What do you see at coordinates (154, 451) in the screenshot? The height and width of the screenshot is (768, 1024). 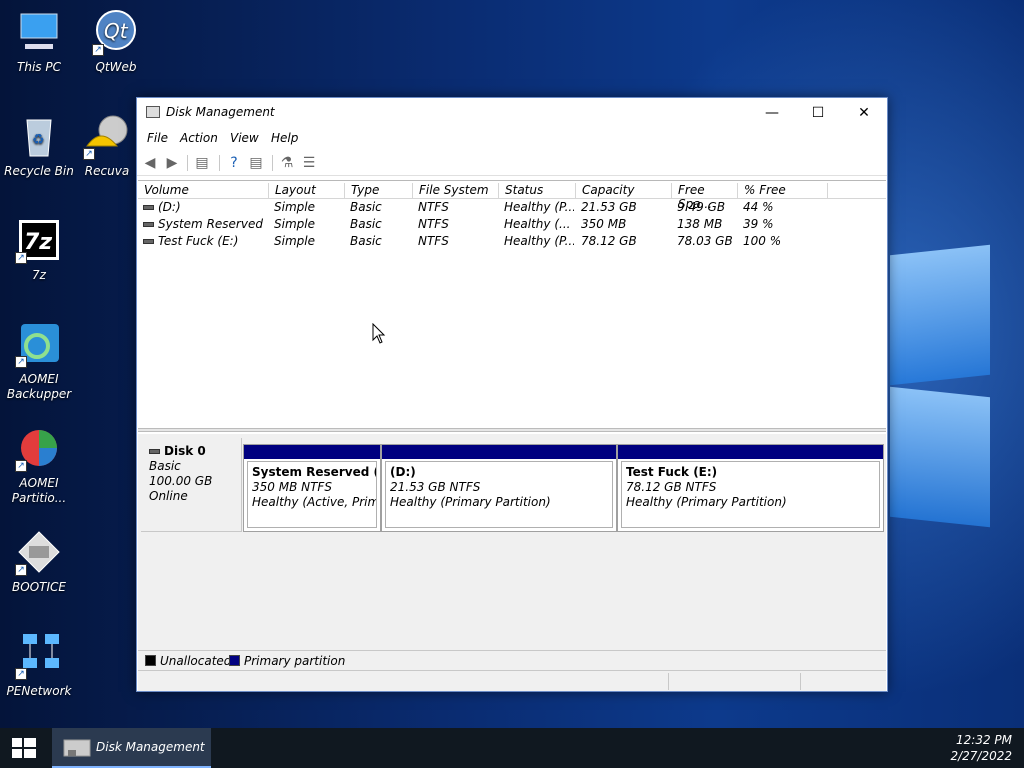 I see `disk-icon` at bounding box center [154, 451].